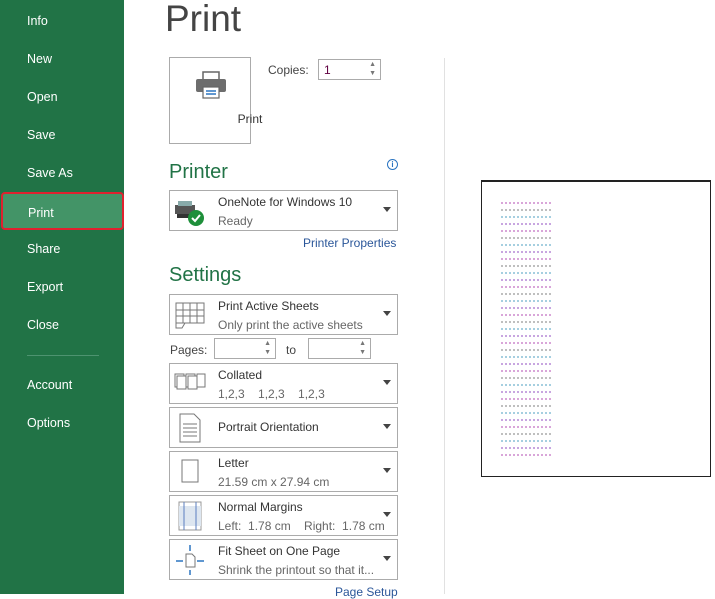 The width and height of the screenshot is (715, 599). What do you see at coordinates (235, 221) in the screenshot?
I see `printer-status: Ready` at bounding box center [235, 221].